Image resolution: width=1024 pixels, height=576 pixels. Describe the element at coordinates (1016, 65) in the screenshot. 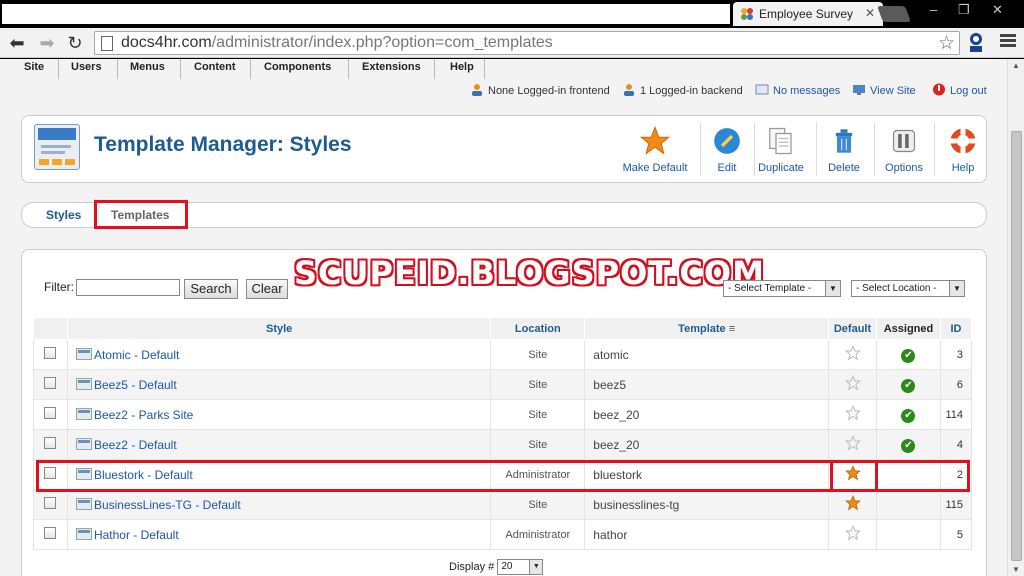

I see `scroll-up-icon: ▲` at that location.